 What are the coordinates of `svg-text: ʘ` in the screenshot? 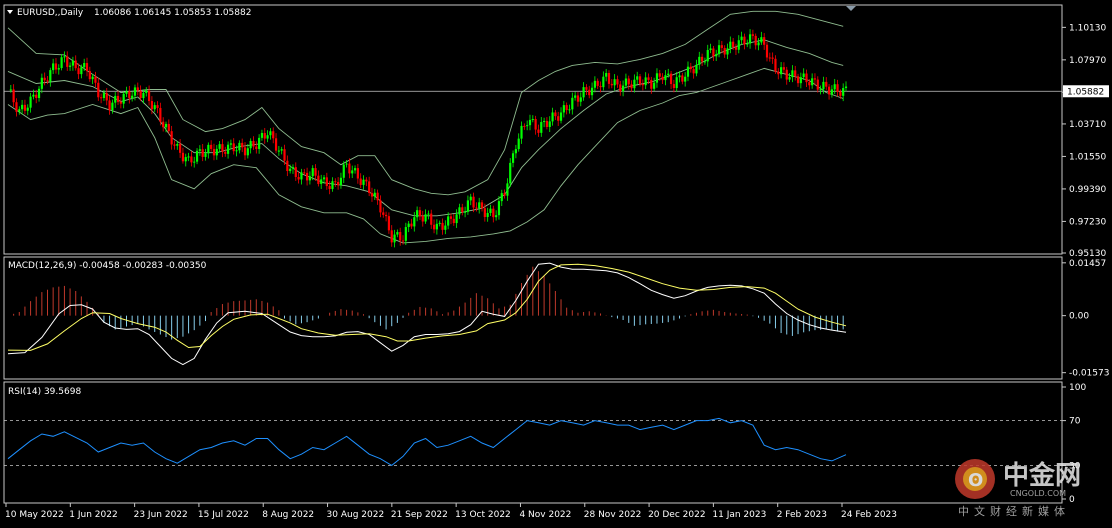 It's located at (975, 480).